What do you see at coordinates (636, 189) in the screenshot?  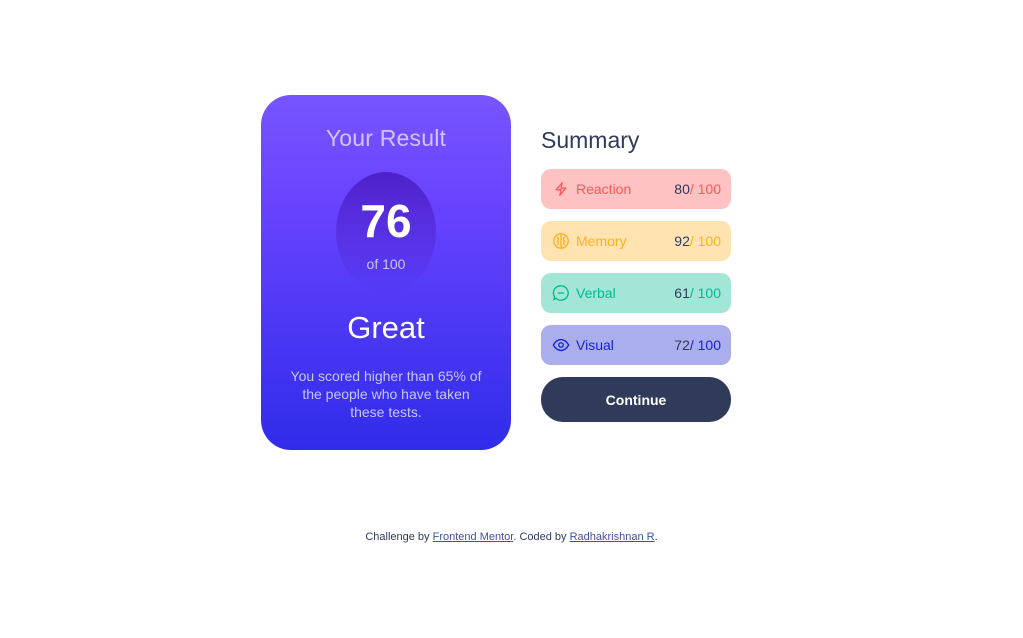 I see `summary-item-reaction: Reaction 80 / 100` at bounding box center [636, 189].